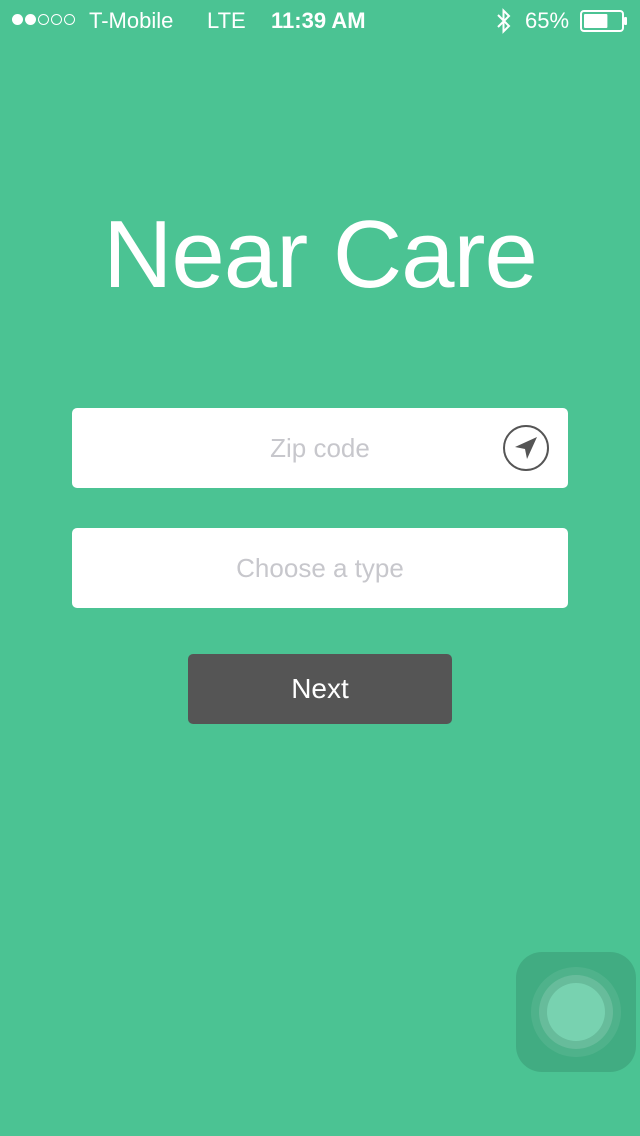  What do you see at coordinates (504, 21) in the screenshot?
I see `bluetooth-icon` at bounding box center [504, 21].